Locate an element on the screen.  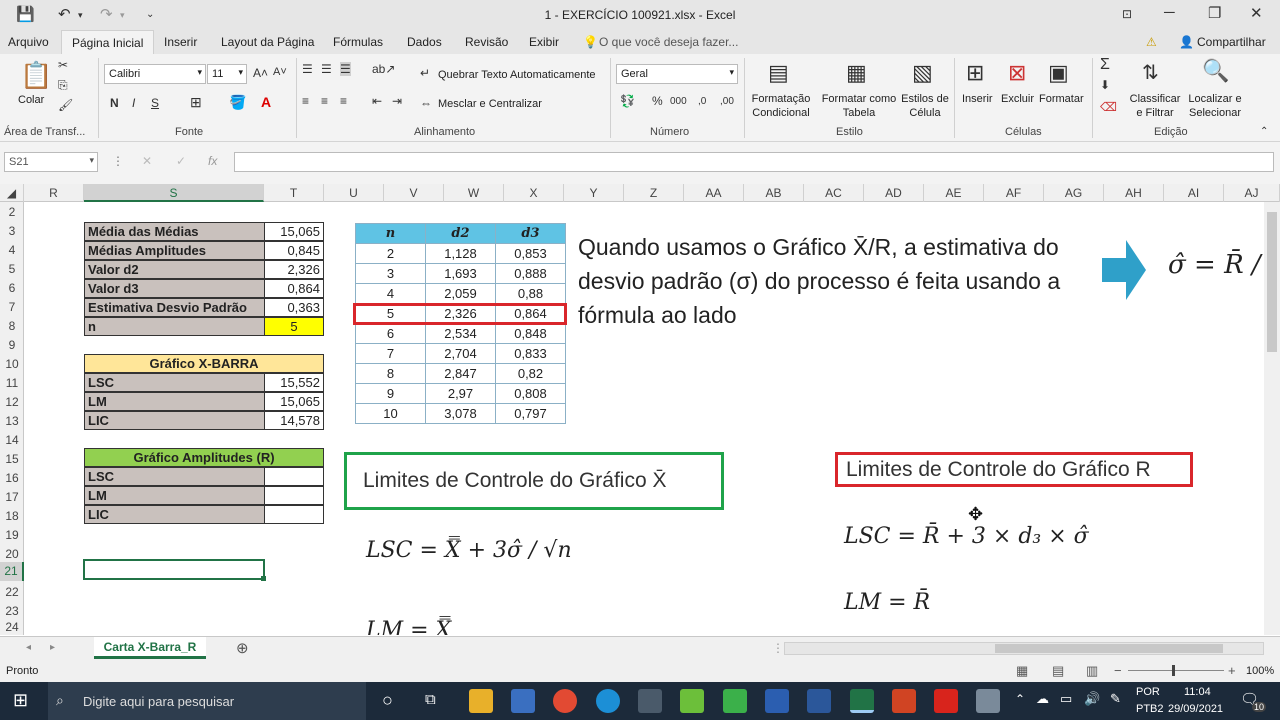
format-cells-button: Formatar is located at coordinates (1061, 99).